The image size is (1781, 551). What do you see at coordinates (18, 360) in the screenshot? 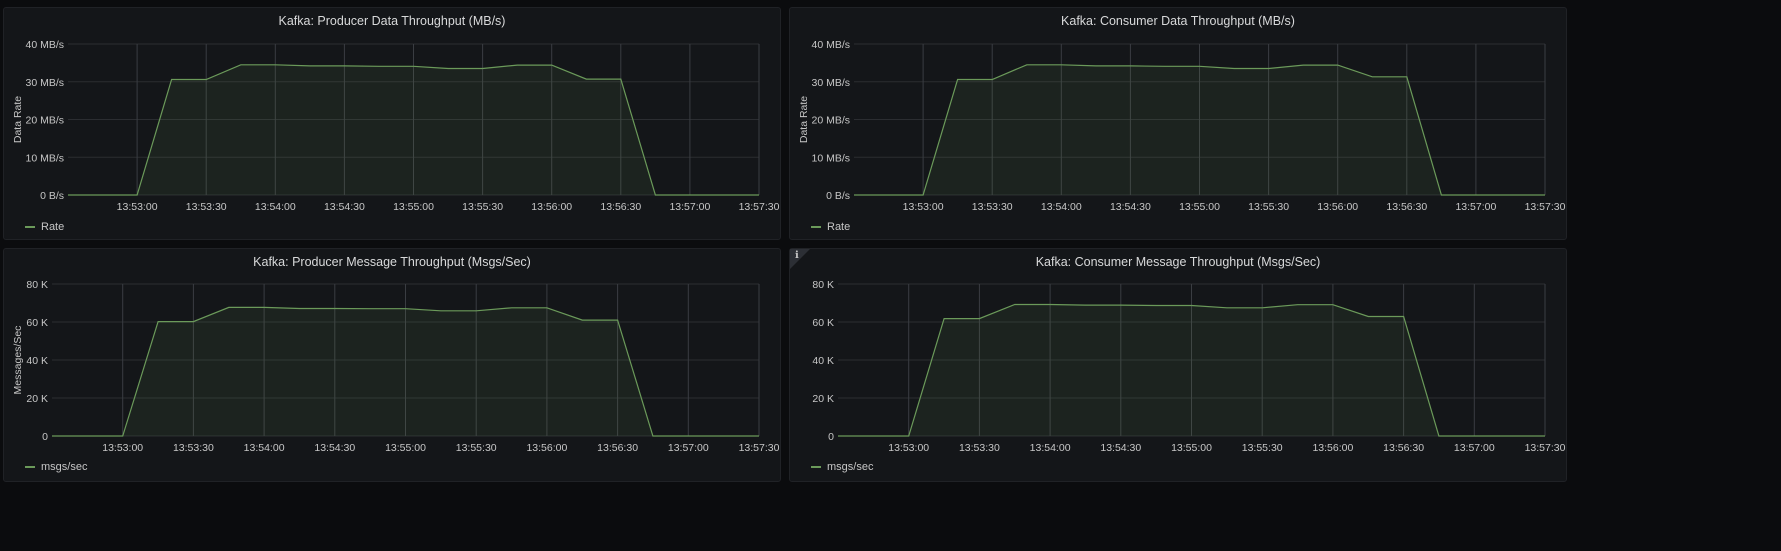
I see `y-axis-label: Messages/Sec` at bounding box center [18, 360].